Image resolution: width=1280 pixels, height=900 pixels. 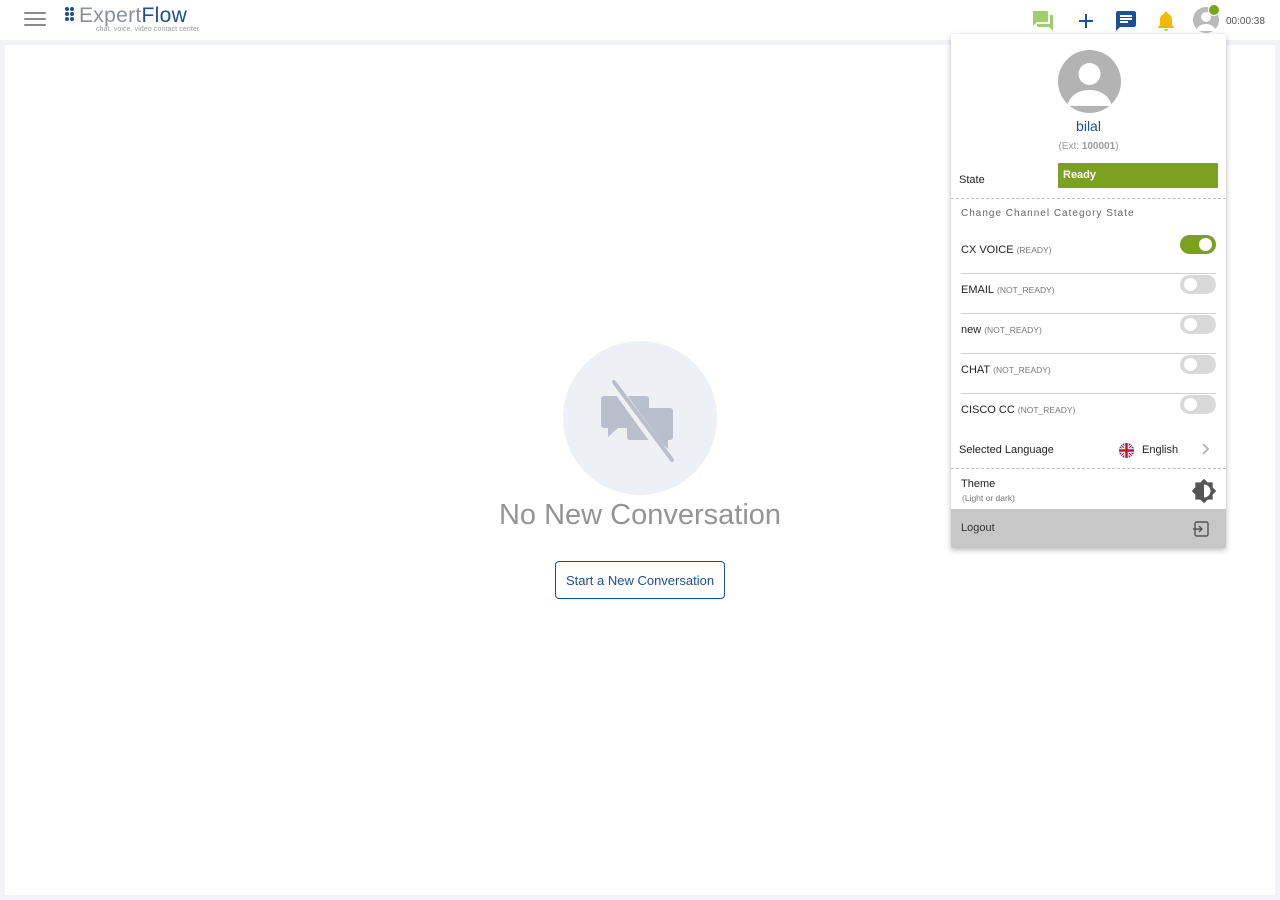 What do you see at coordinates (1018, 410) in the screenshot?
I see `channel-label: CISCO CC (NOT_READY)` at bounding box center [1018, 410].